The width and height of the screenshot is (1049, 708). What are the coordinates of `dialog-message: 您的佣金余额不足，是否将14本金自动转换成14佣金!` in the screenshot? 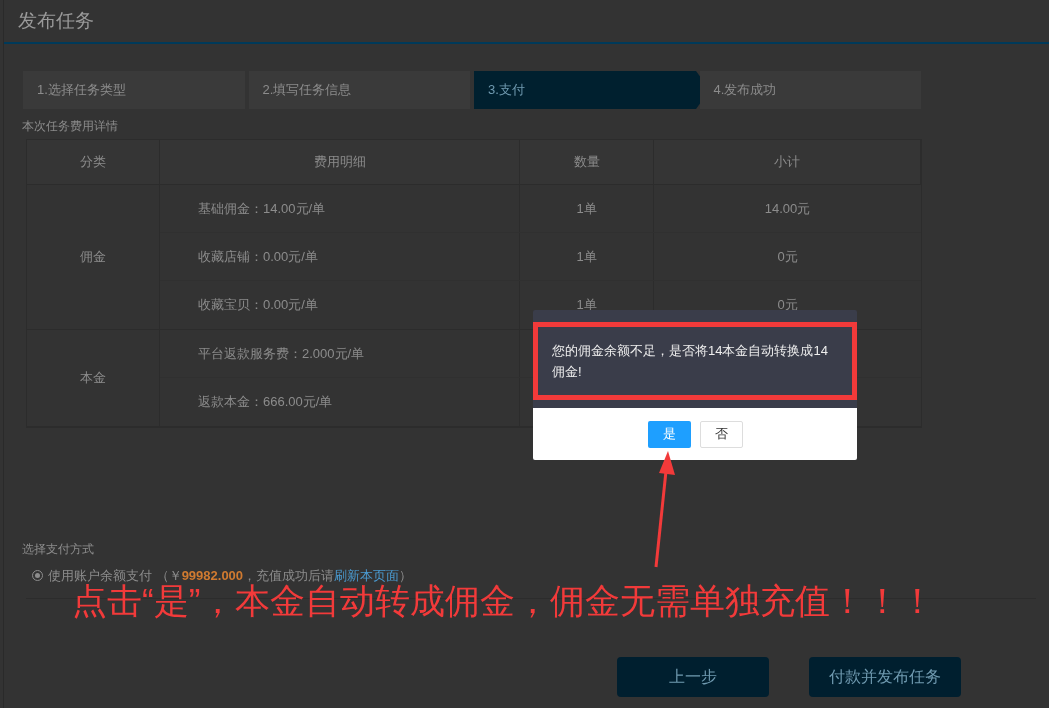 It's located at (690, 361).